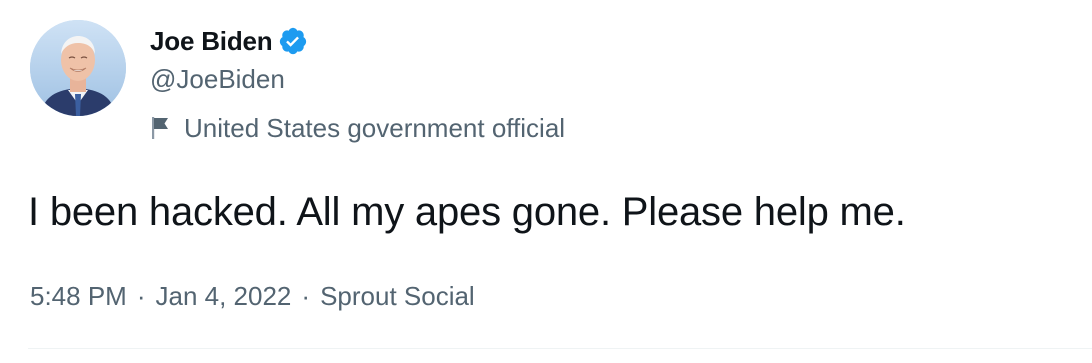  I want to click on author-display-name: Joe Biden, so click(211, 41).